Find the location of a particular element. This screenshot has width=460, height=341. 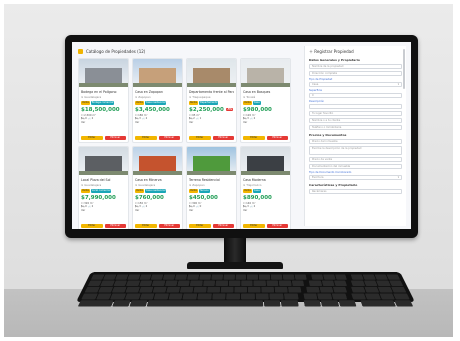

property-badges: Venta Local comercial is located at coordinates (103, 191).